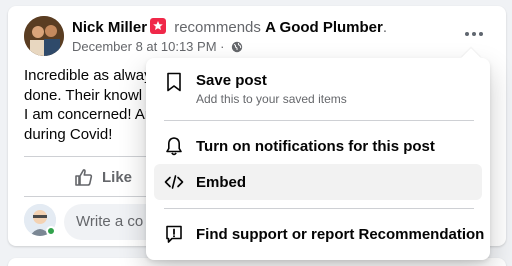  I want to click on menu-item-title: Turn on notifications for this post, so click(315, 146).